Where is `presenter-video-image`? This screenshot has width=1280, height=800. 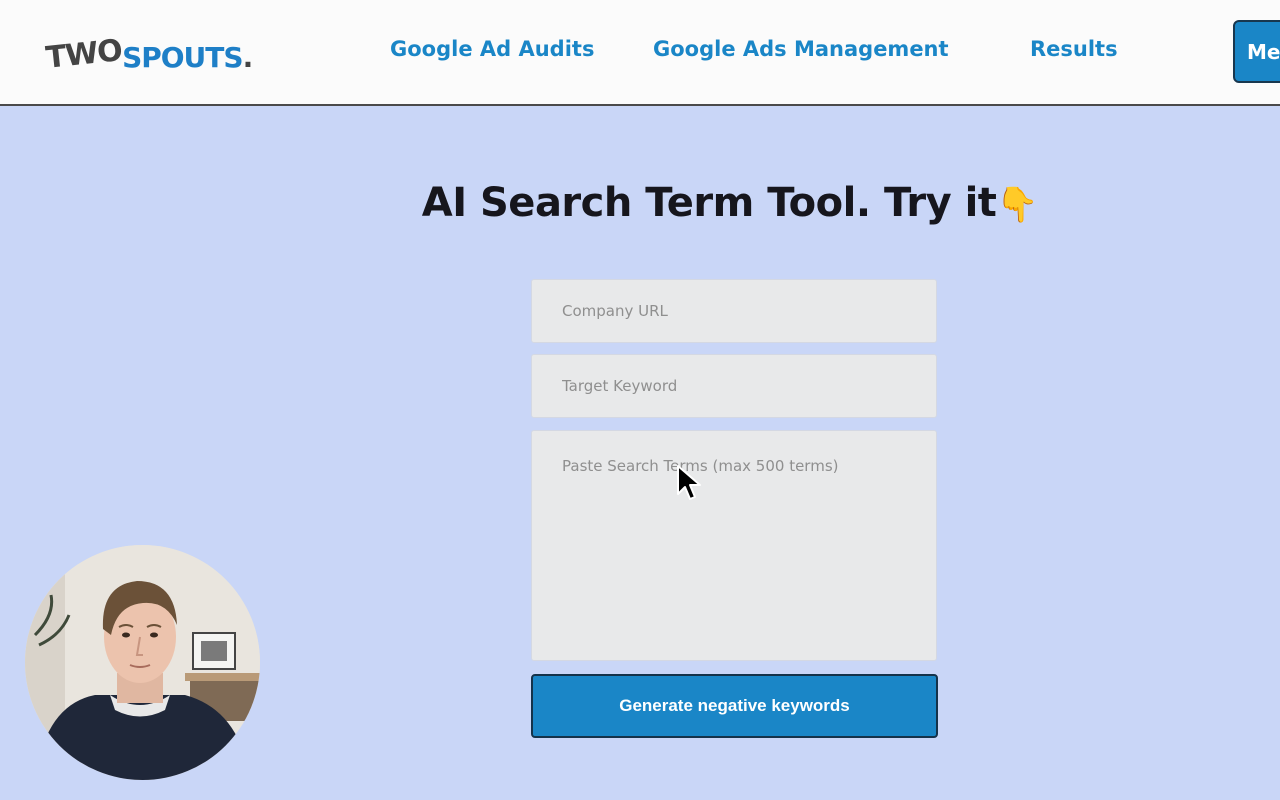
presenter-video-image is located at coordinates (142, 662).